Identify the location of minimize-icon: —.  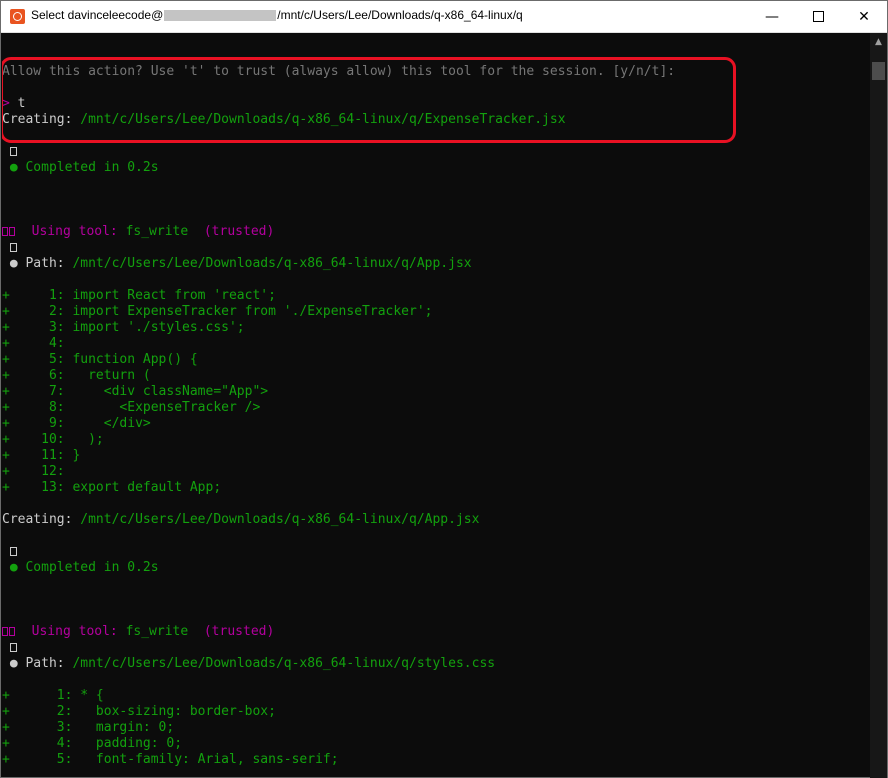
(772, 16).